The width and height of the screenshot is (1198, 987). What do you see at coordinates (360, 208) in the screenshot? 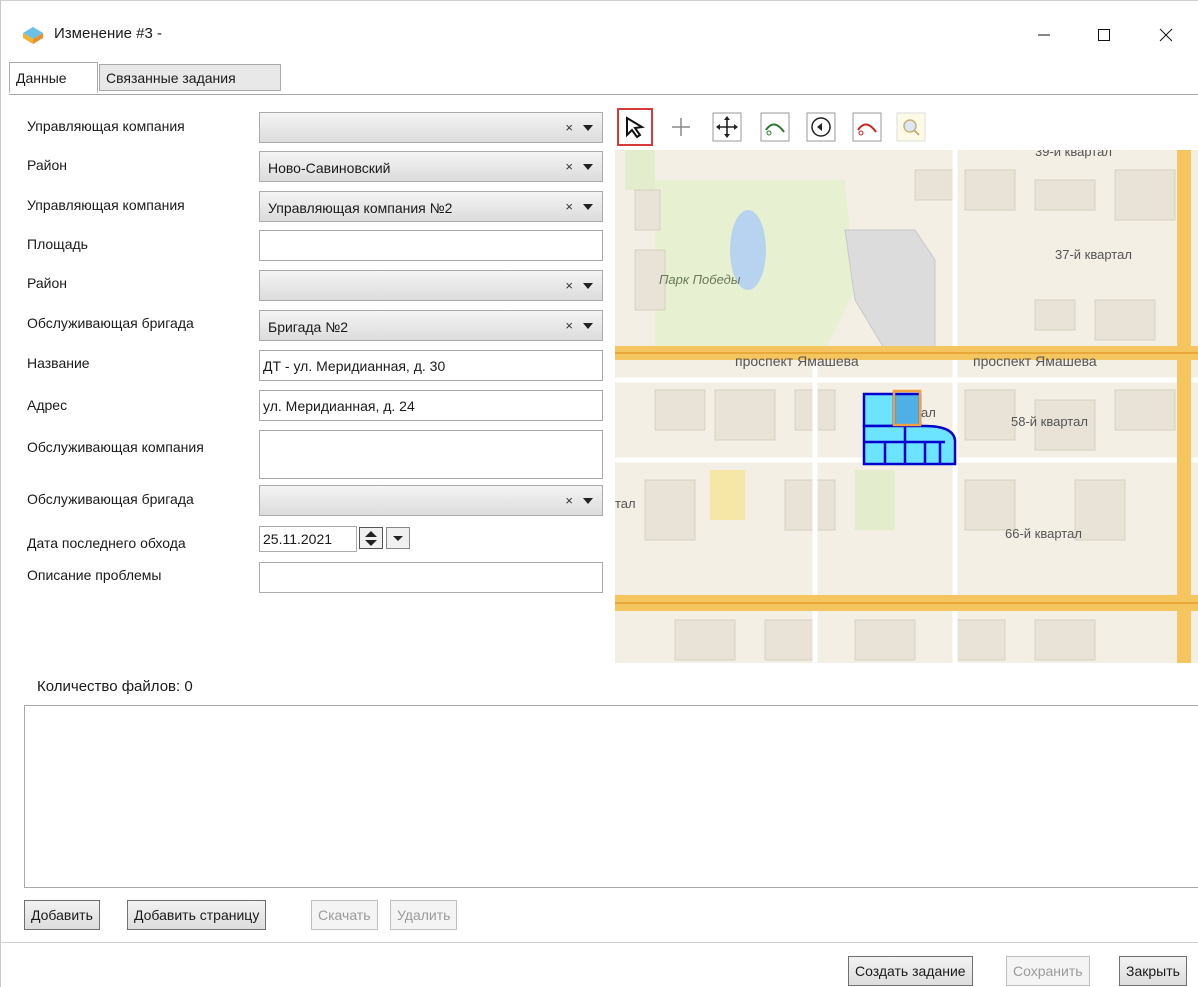
I see `combo-value: Управляющая компания №2` at bounding box center [360, 208].